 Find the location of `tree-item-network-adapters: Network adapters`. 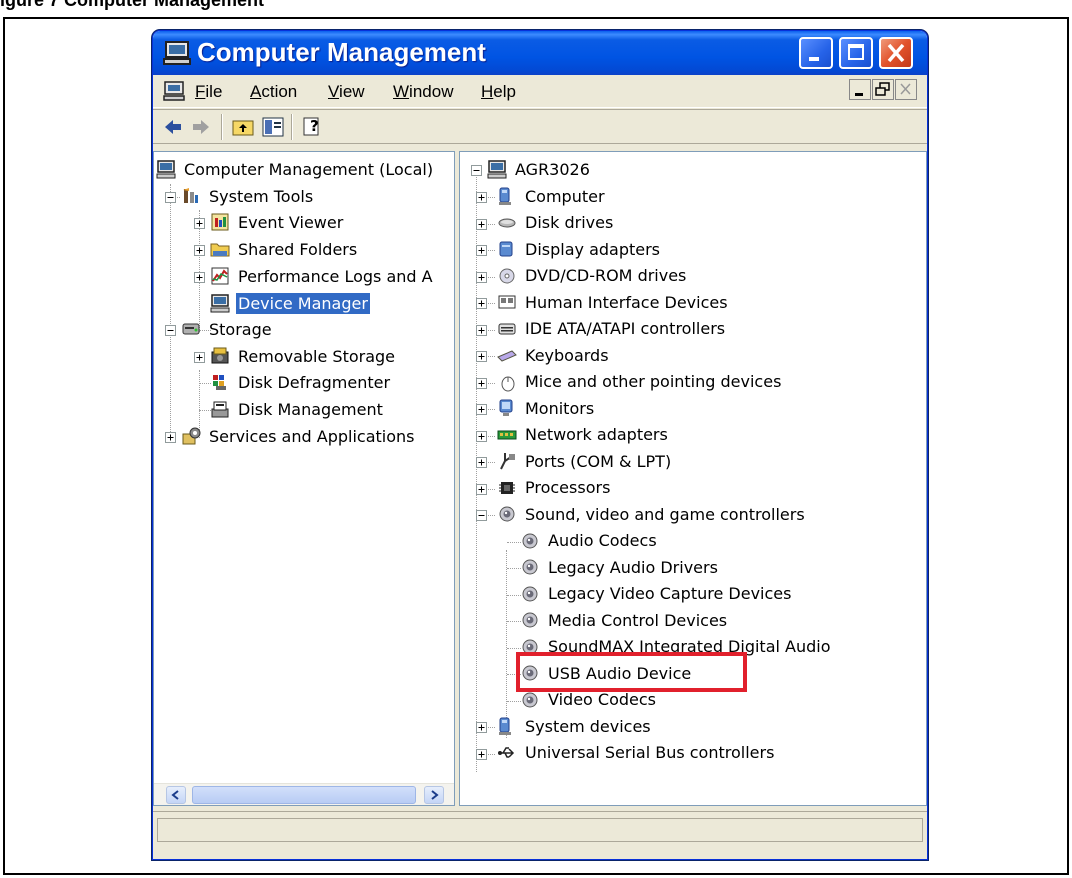

tree-item-network-adapters: Network adapters is located at coordinates (583, 435).